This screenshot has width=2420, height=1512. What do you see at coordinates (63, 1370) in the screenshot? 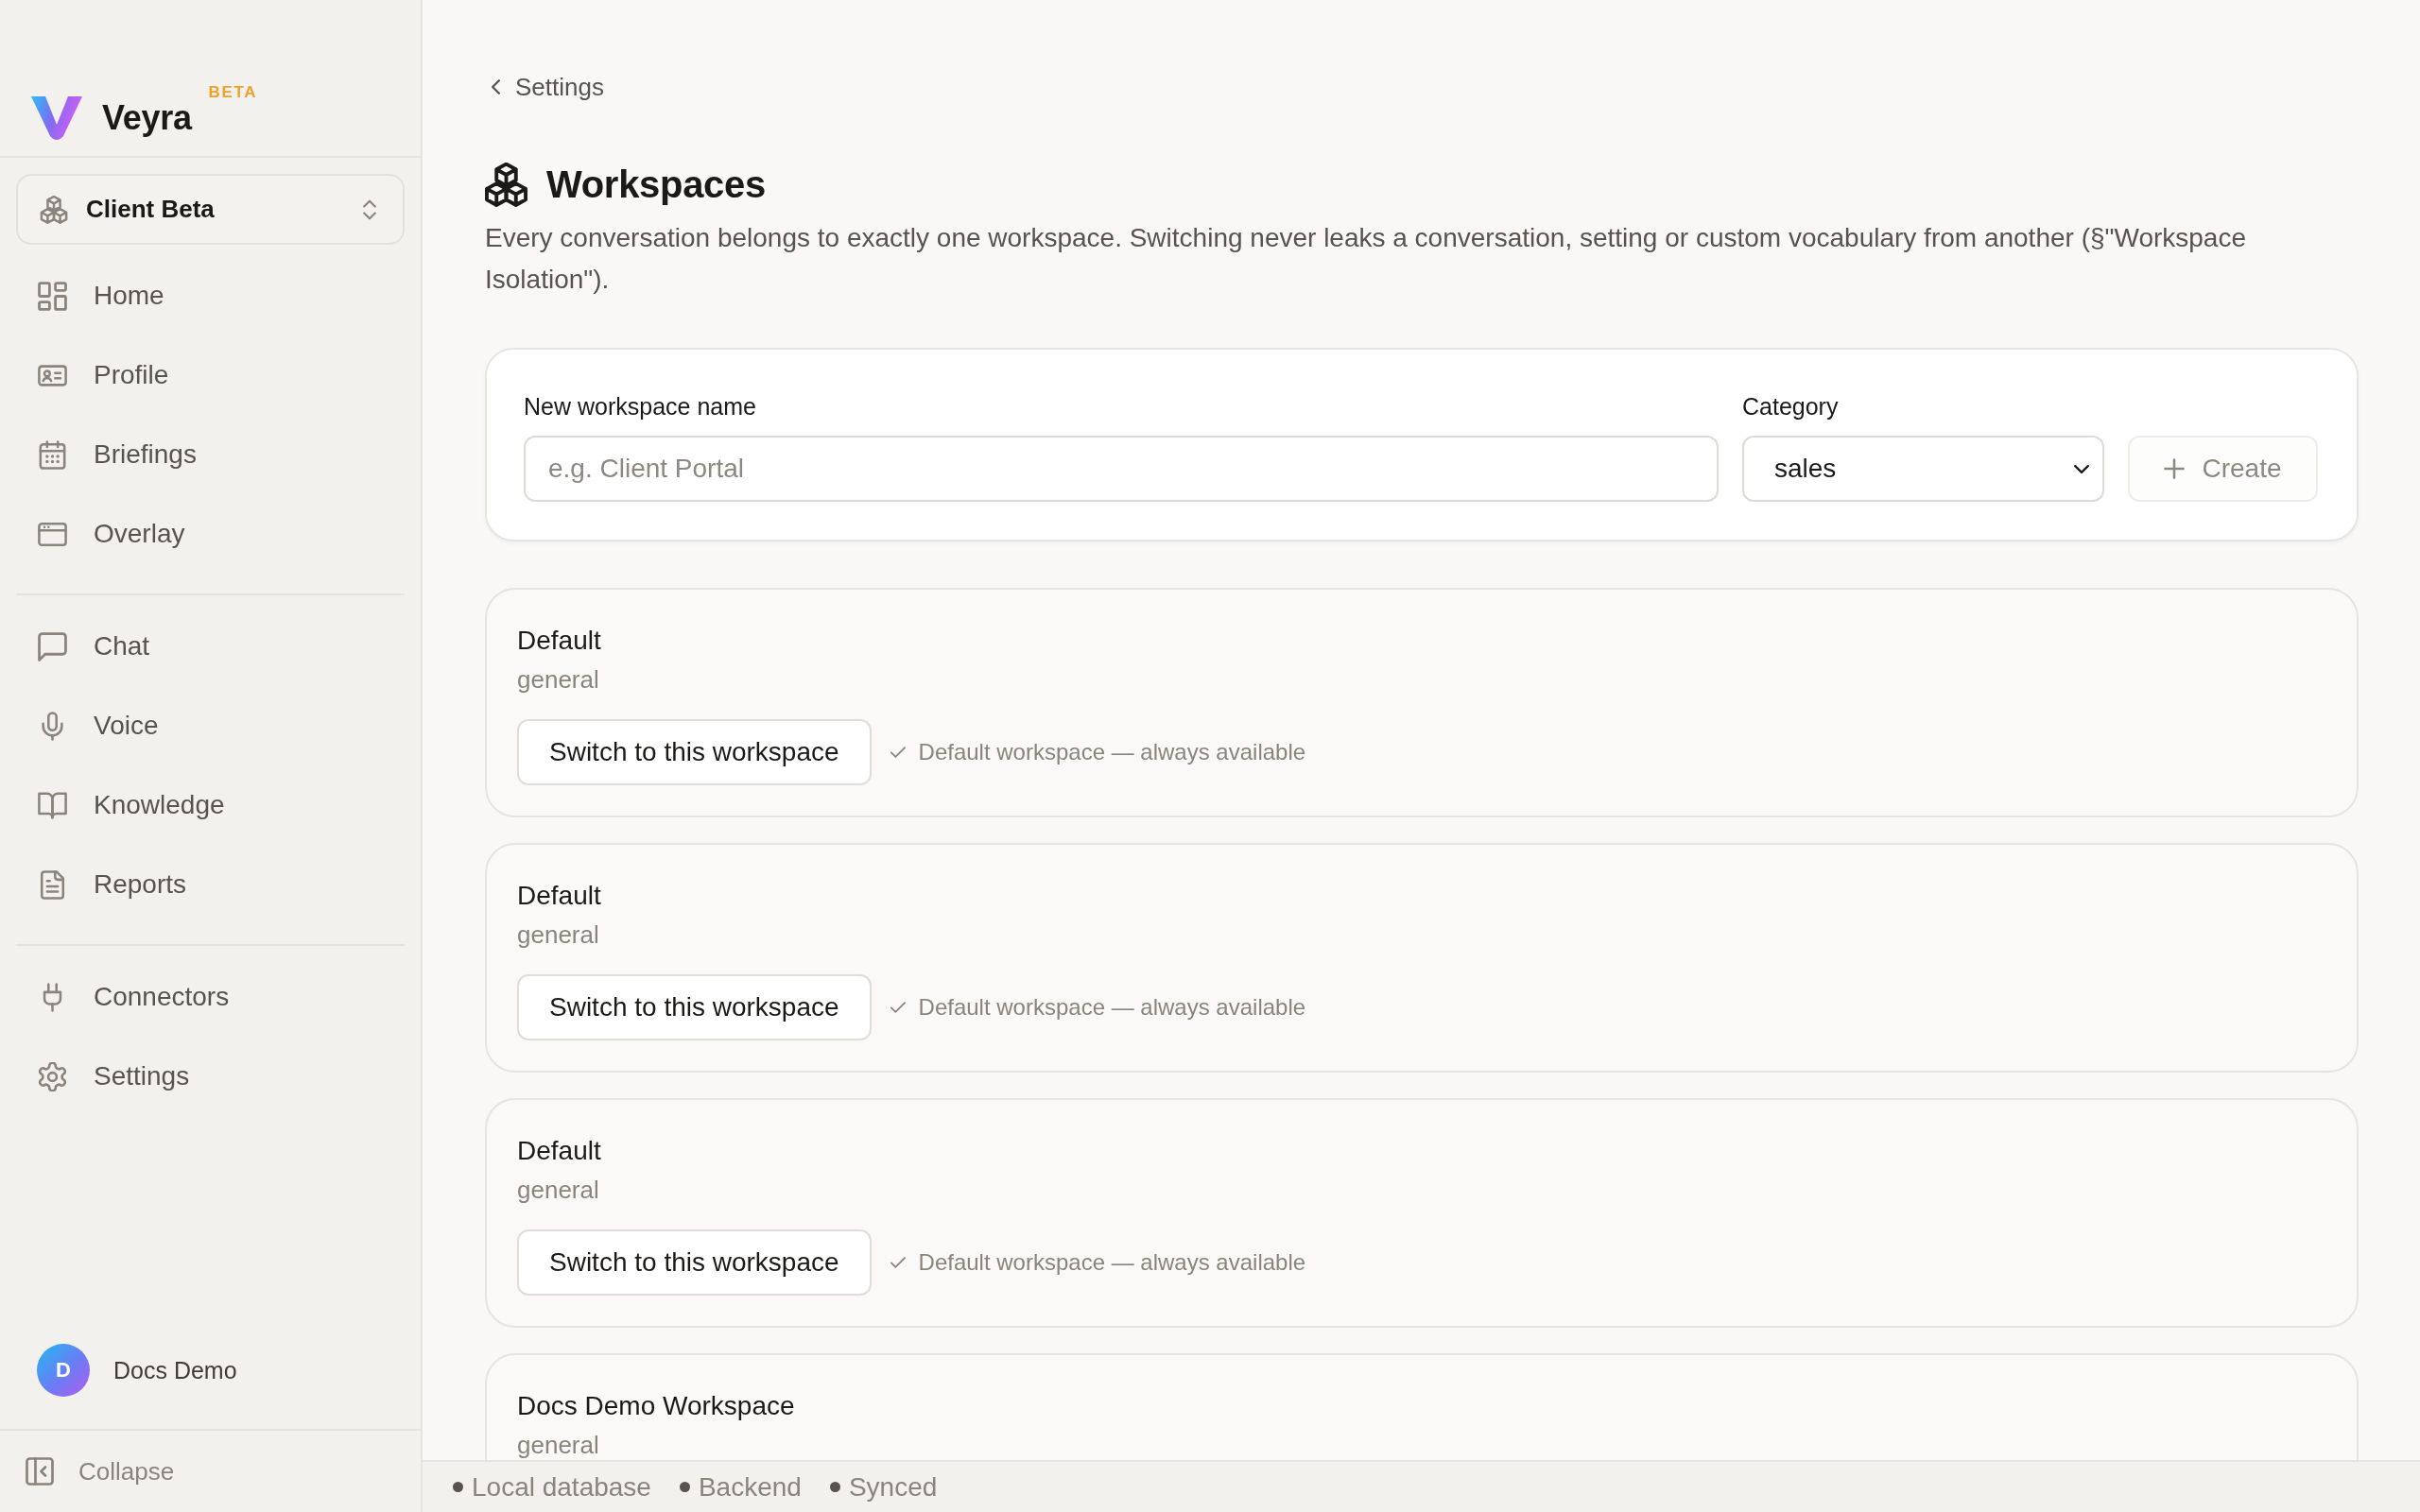
I see `user-avatar: D` at bounding box center [63, 1370].